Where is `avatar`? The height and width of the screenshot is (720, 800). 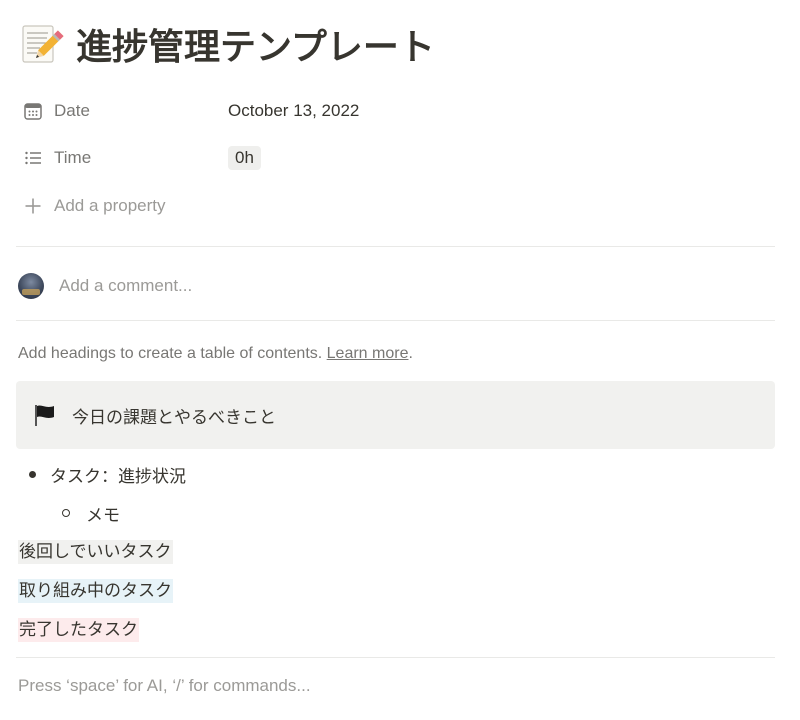 avatar is located at coordinates (31, 286).